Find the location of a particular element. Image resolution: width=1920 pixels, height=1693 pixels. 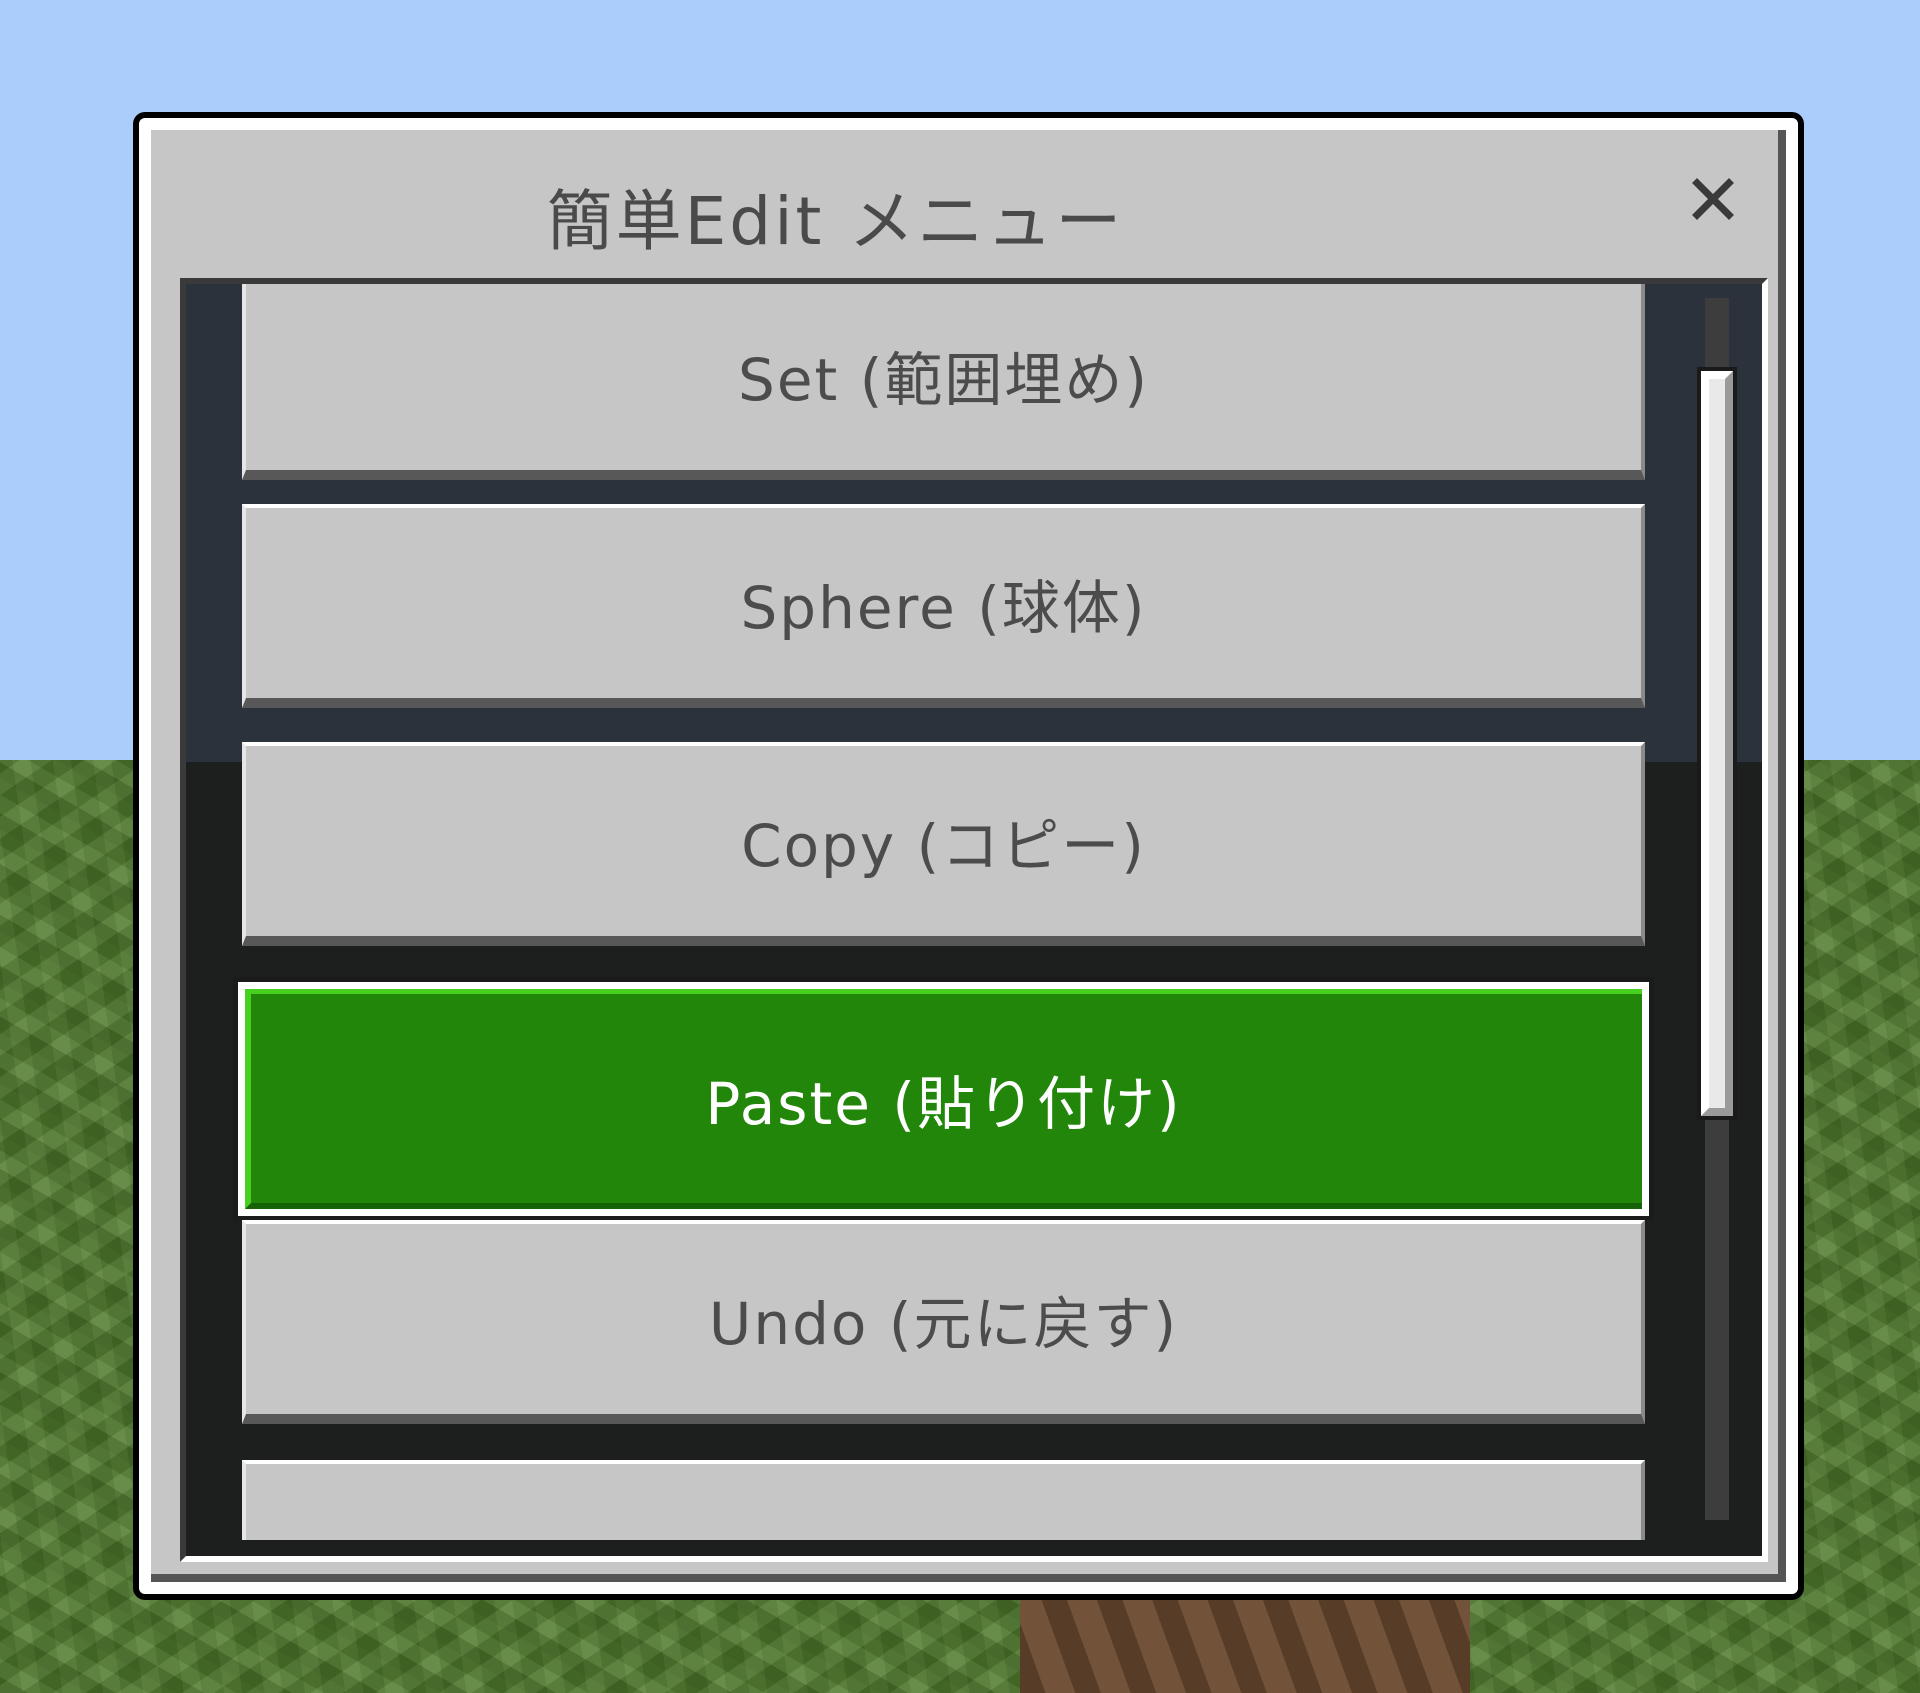

menu-item-label: Paste (貼り付け) is located at coordinates (943, 1104).